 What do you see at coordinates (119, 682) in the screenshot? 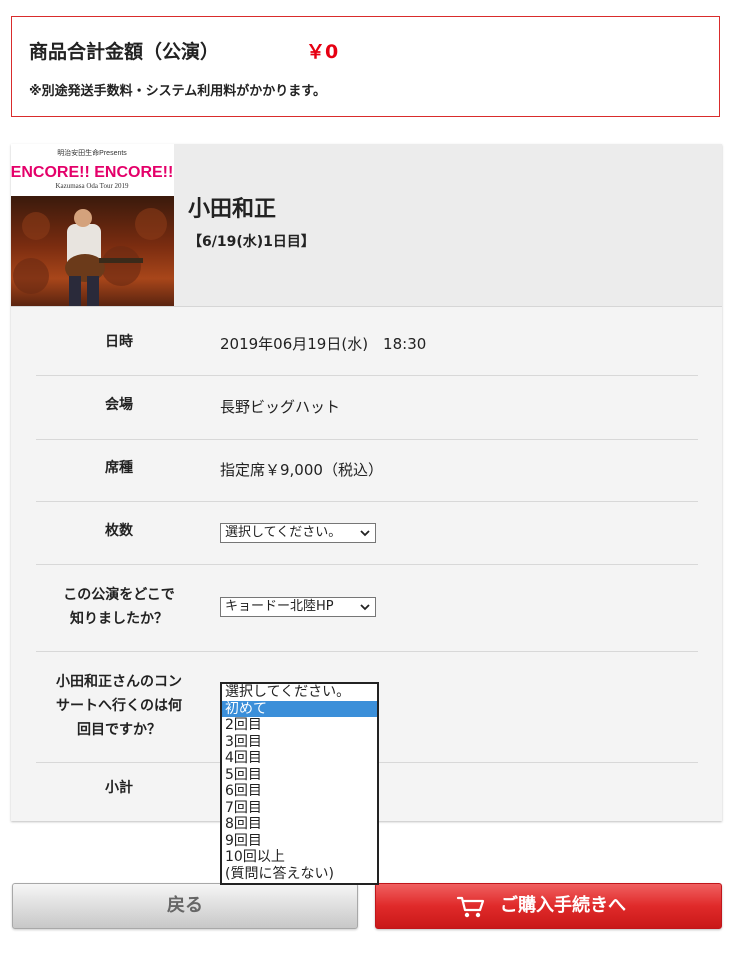
I see `visits-label-line1: 小田和正さんのコン` at bounding box center [119, 682].